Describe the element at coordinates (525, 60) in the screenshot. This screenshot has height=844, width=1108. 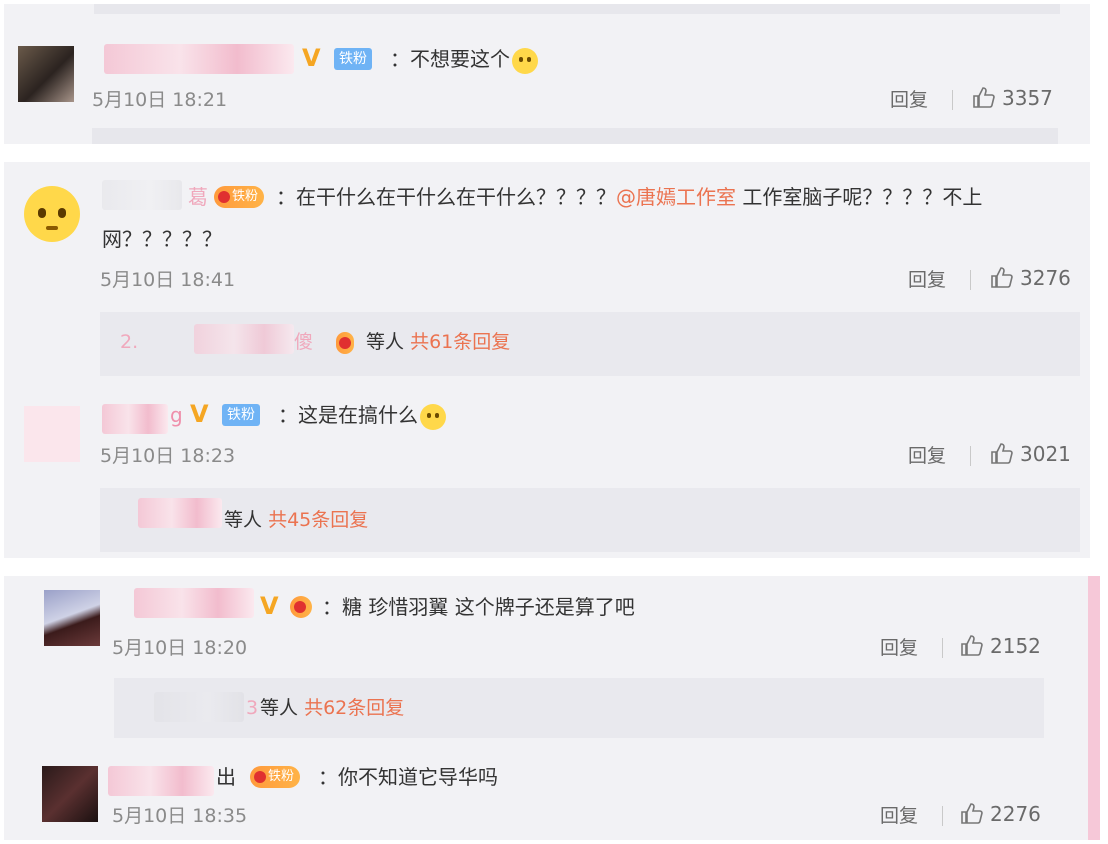
I see `rolling-eyes-emoji-icon` at that location.